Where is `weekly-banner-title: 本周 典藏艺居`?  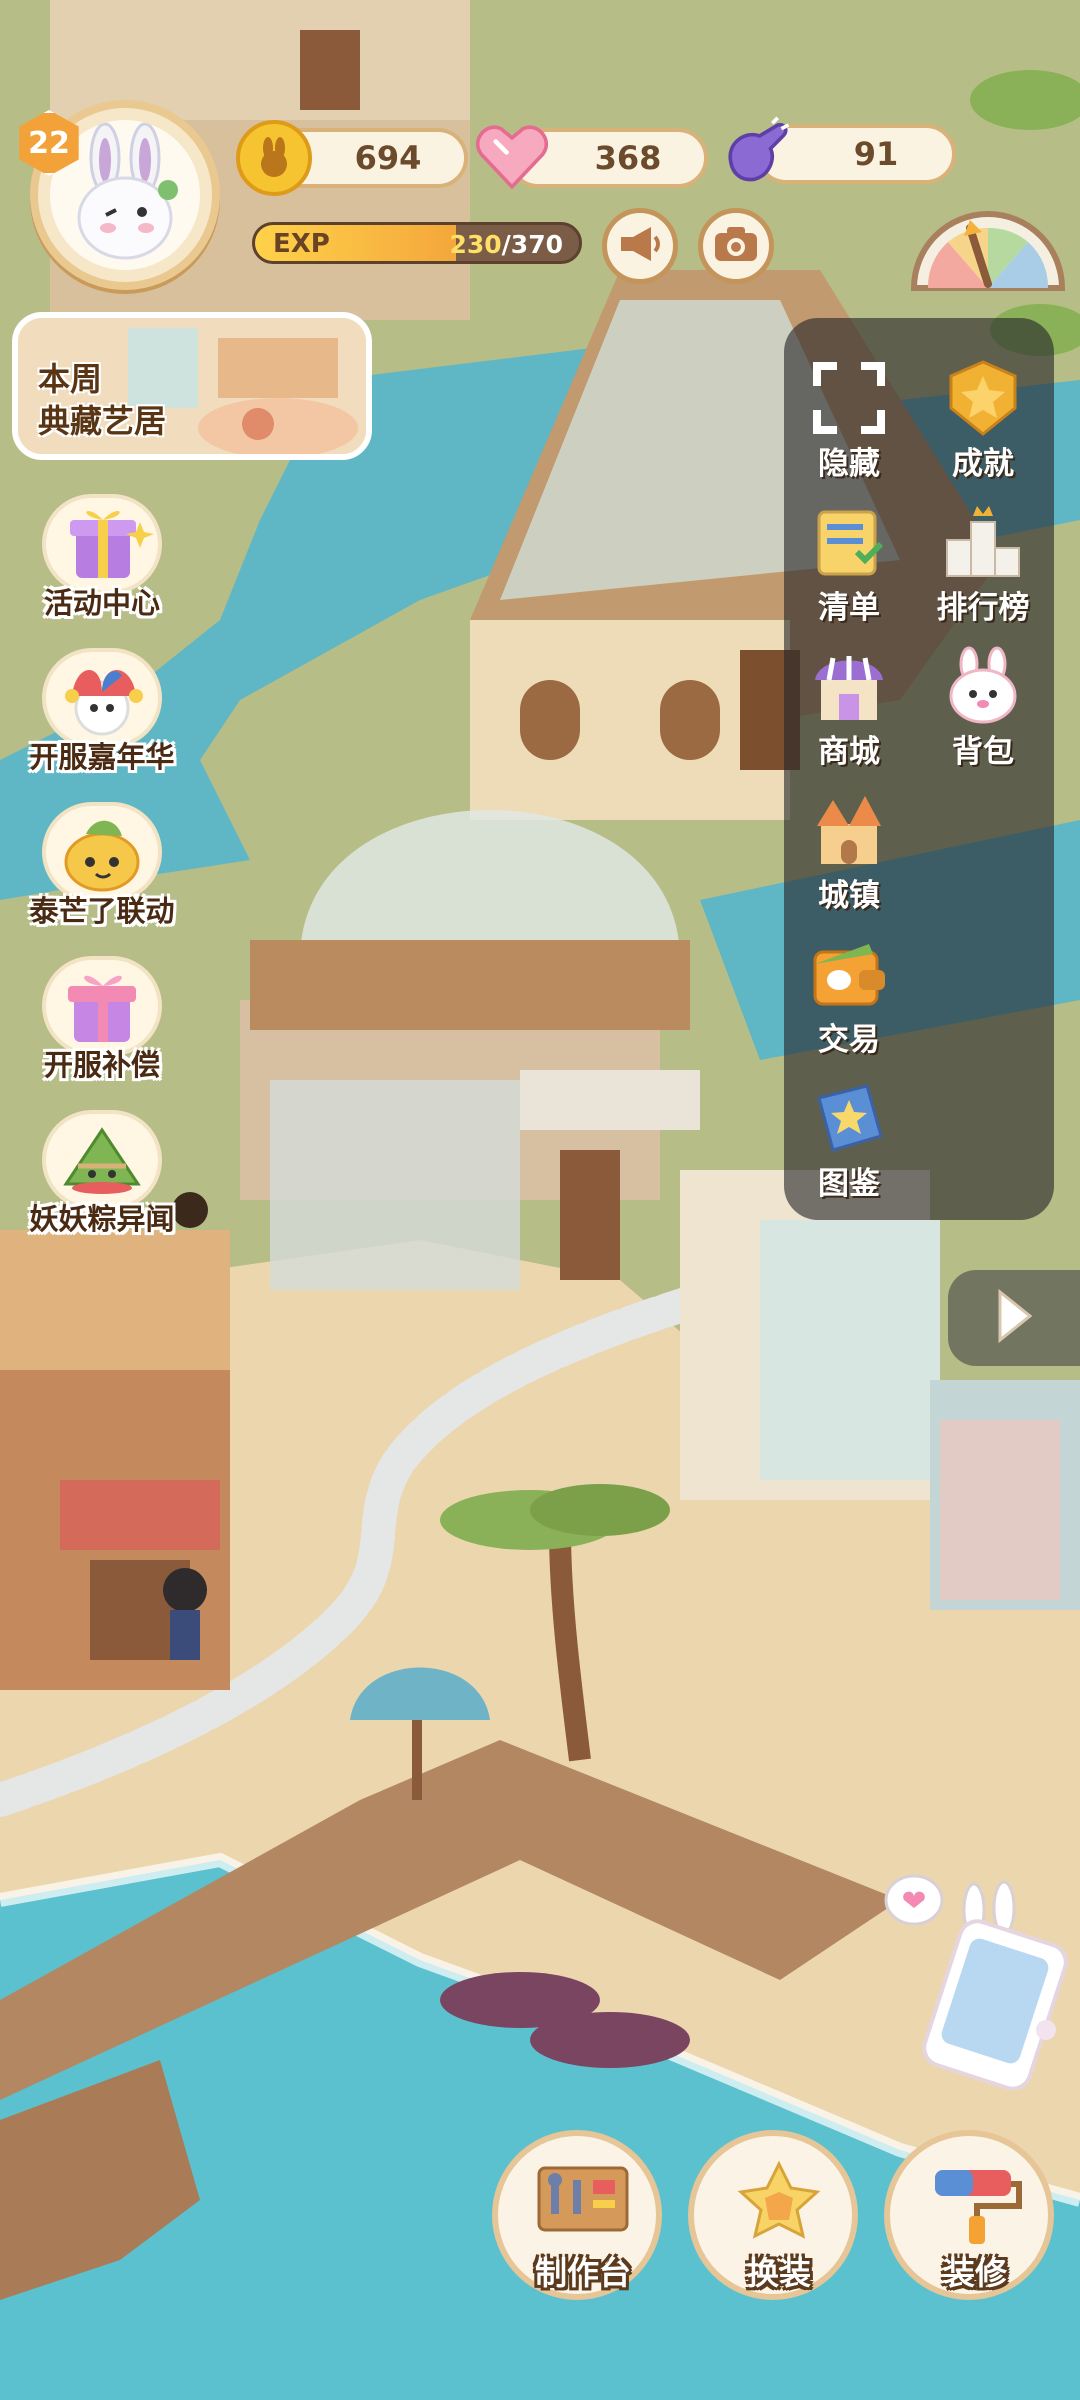
weekly-banner-title: 本周 典藏艺居 is located at coordinates (102, 400).